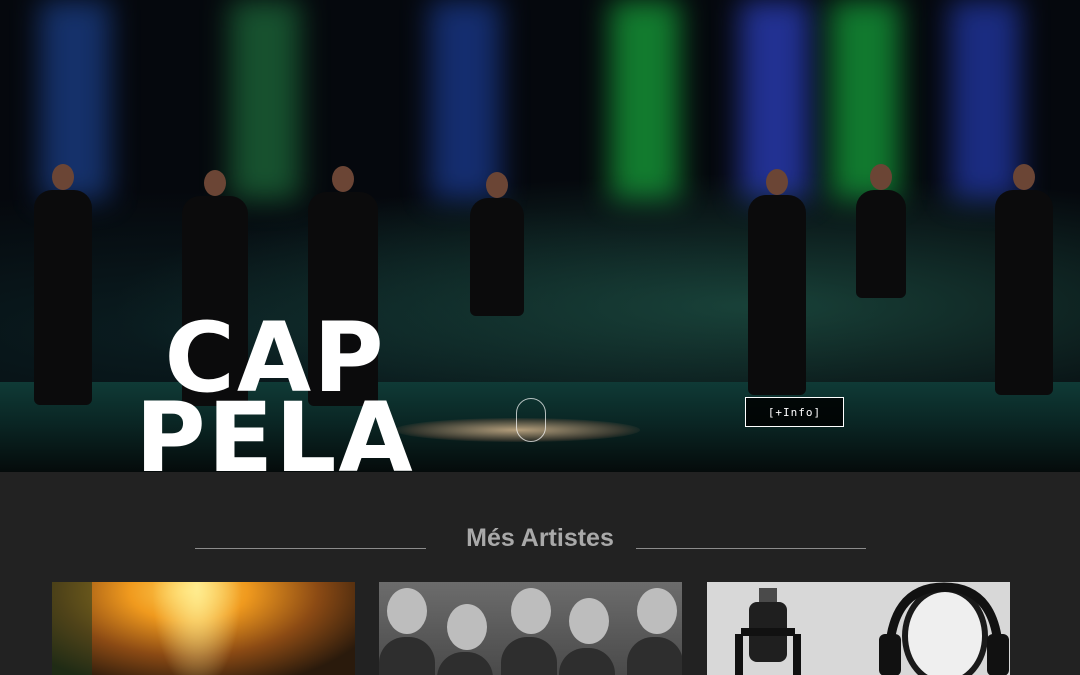 This screenshot has width=1080, height=675. What do you see at coordinates (944, 628) in the screenshot?
I see `headphones-icon` at bounding box center [944, 628].